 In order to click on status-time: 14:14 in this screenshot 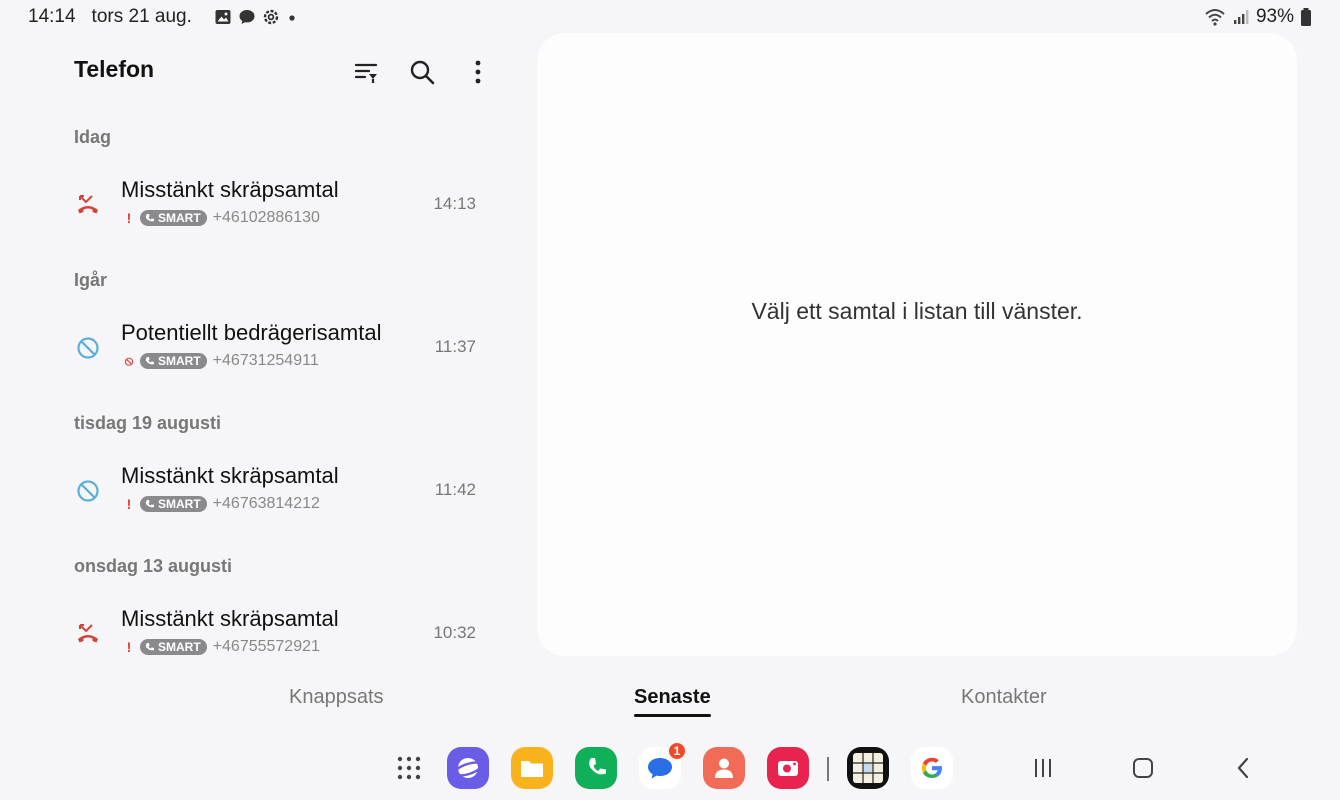, I will do `click(52, 16)`.